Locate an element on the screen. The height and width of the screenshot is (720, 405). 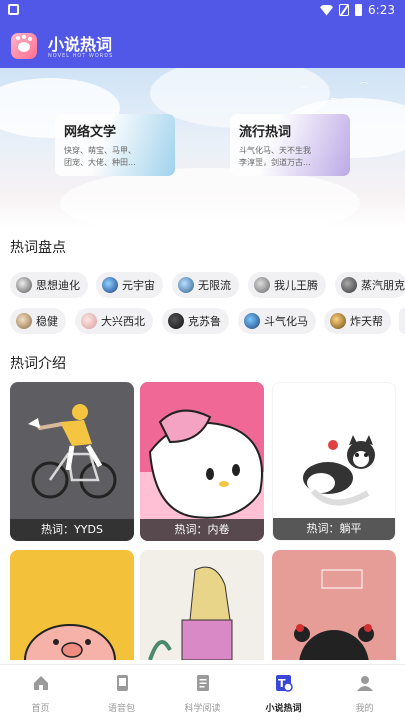
tag-label: 元宇宙 is located at coordinates (138, 285).